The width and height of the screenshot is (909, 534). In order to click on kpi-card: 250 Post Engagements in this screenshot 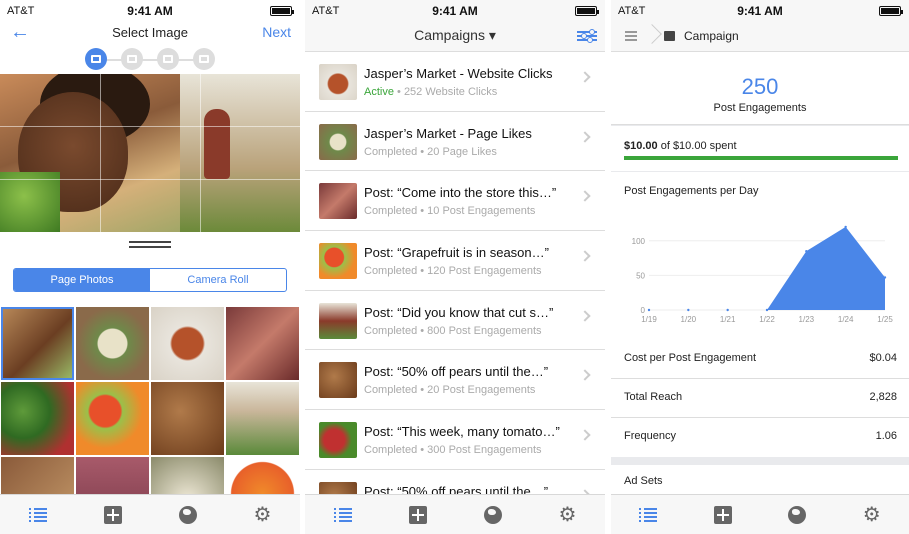, I will do `click(760, 88)`.